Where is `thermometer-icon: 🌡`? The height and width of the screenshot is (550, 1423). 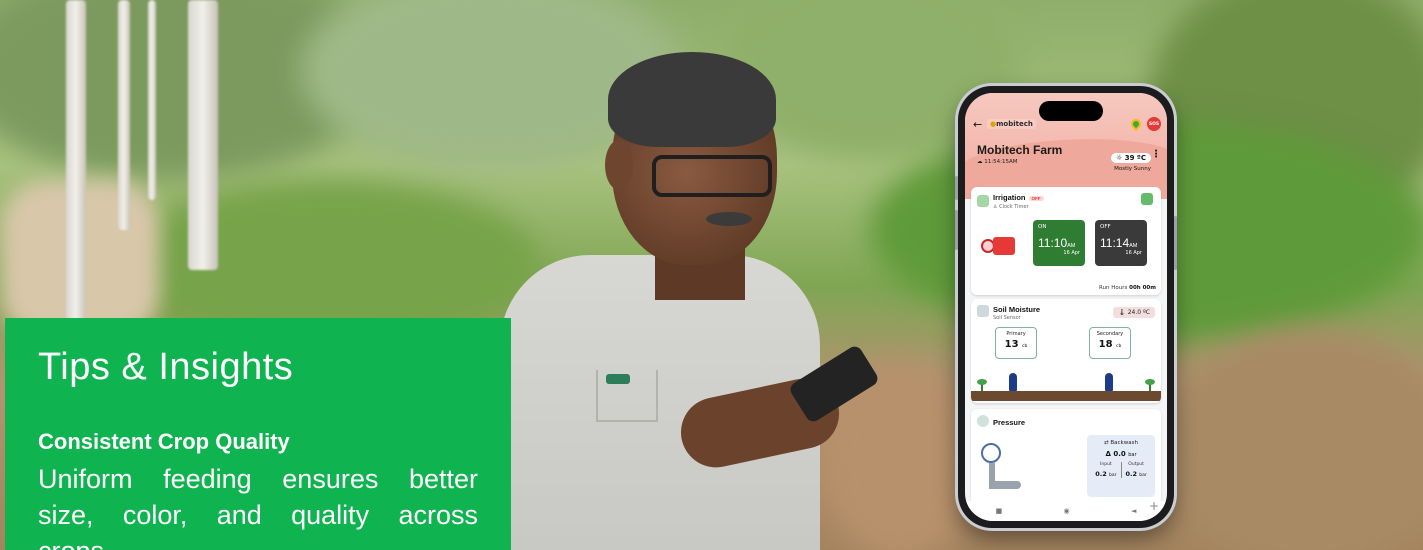
thermometer-icon: 🌡 is located at coordinates (1122, 312).